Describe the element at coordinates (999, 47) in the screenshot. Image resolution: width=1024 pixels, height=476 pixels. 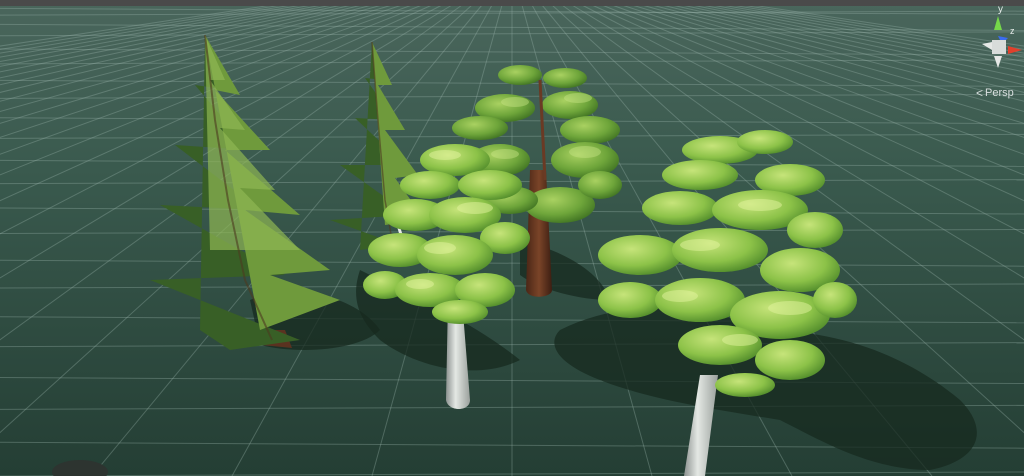
I see `gizmo-center-cube` at that location.